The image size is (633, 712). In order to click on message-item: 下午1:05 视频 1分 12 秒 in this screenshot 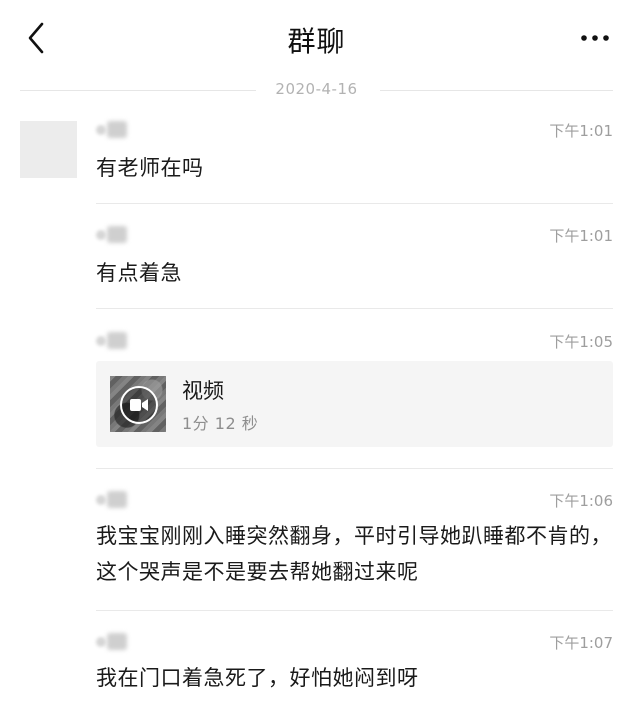, I will do `click(354, 391)`.